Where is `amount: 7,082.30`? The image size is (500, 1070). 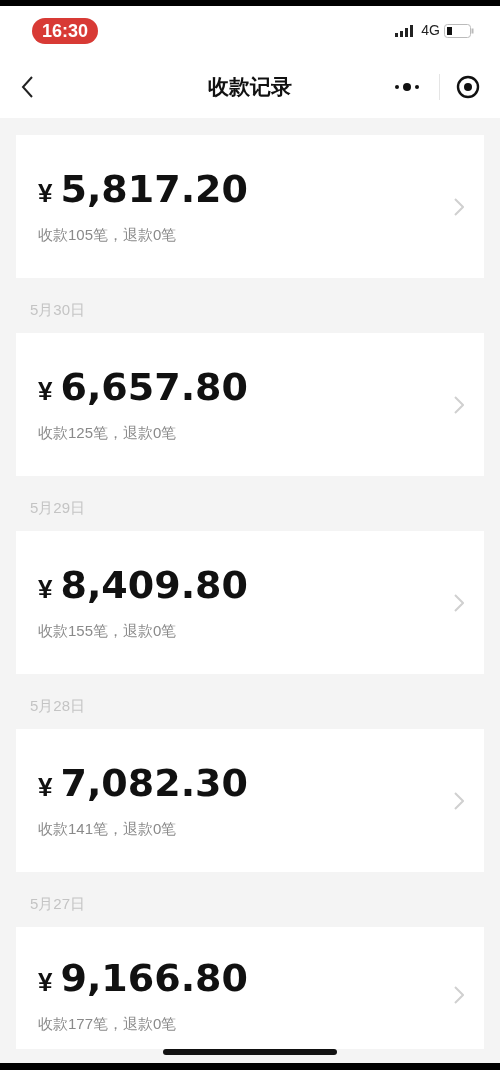
amount: 7,082.30 is located at coordinates (154, 783).